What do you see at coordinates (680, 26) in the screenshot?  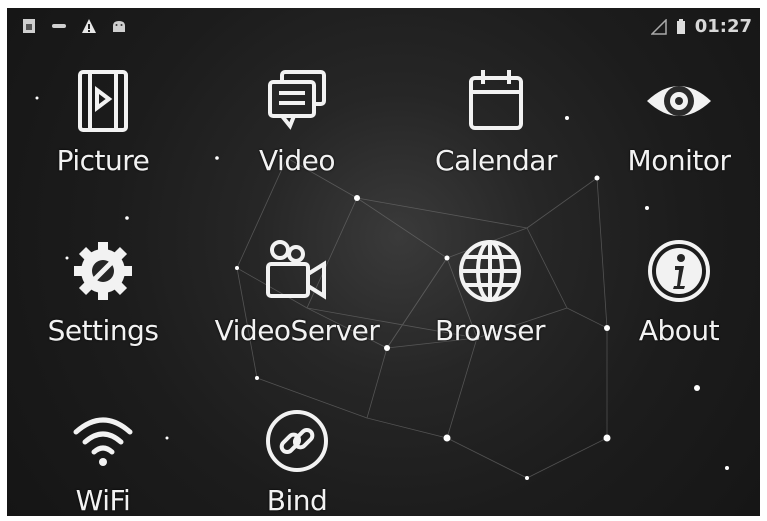 I see `battery-icon` at bounding box center [680, 26].